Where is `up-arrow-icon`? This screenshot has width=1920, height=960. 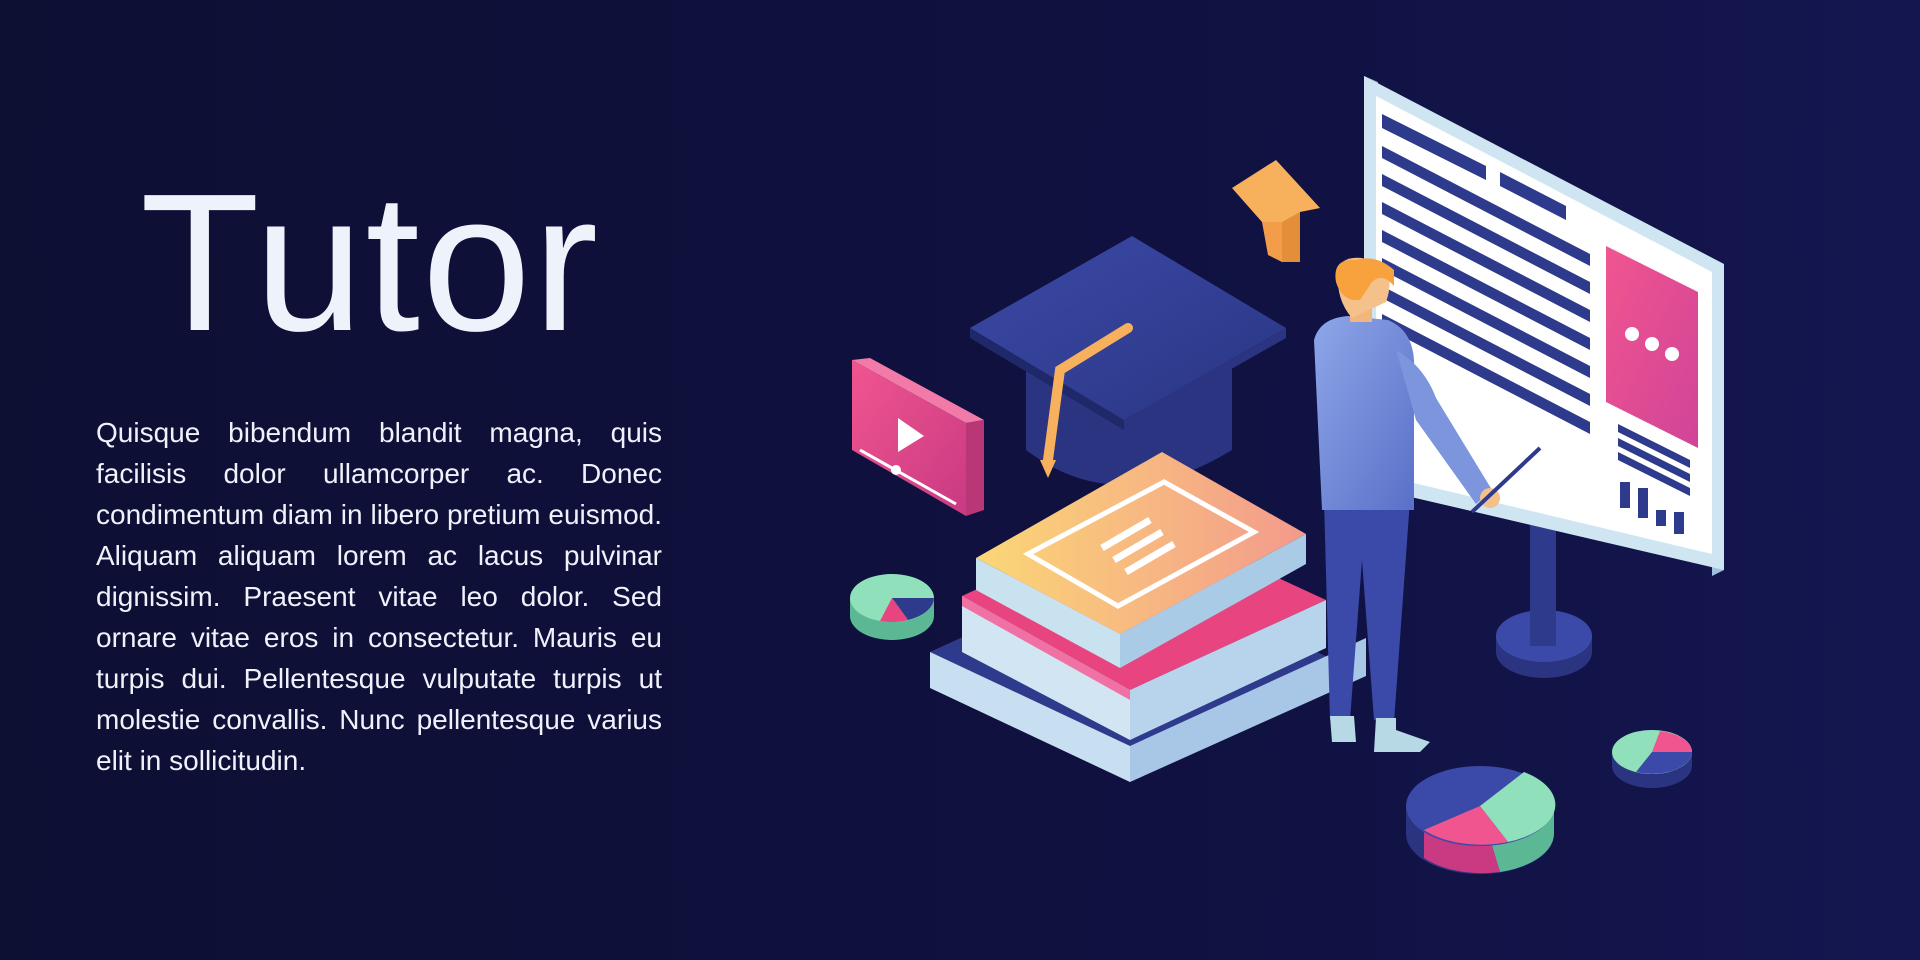 up-arrow-icon is located at coordinates (1276, 211).